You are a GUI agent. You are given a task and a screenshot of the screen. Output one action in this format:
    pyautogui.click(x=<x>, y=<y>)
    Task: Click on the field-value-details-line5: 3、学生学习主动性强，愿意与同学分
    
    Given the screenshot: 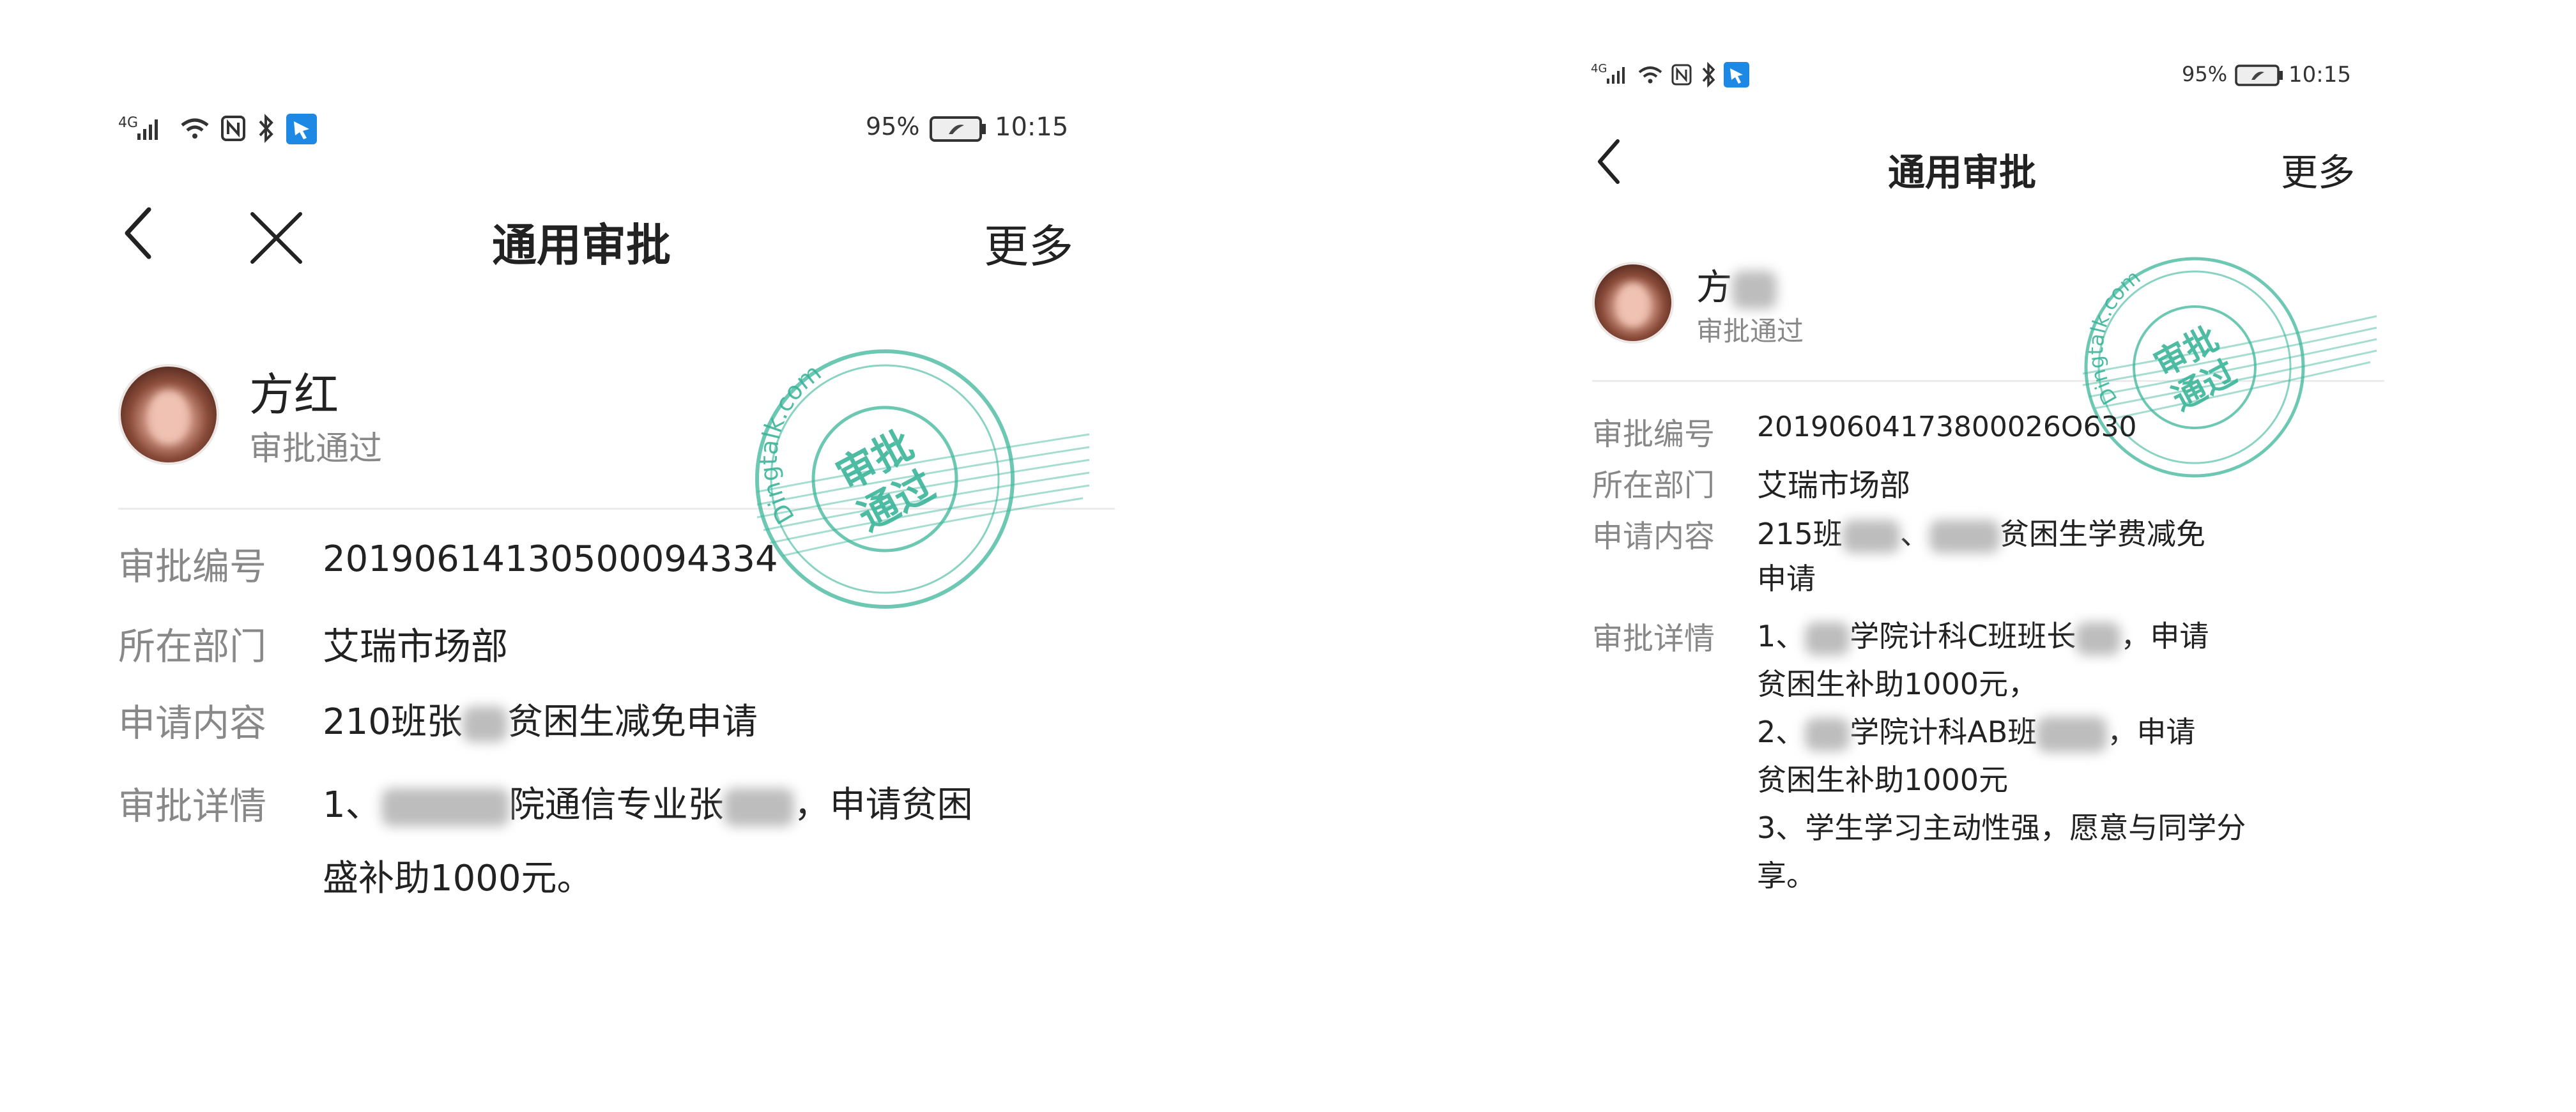 What is the action you would take?
    pyautogui.click(x=2001, y=828)
    